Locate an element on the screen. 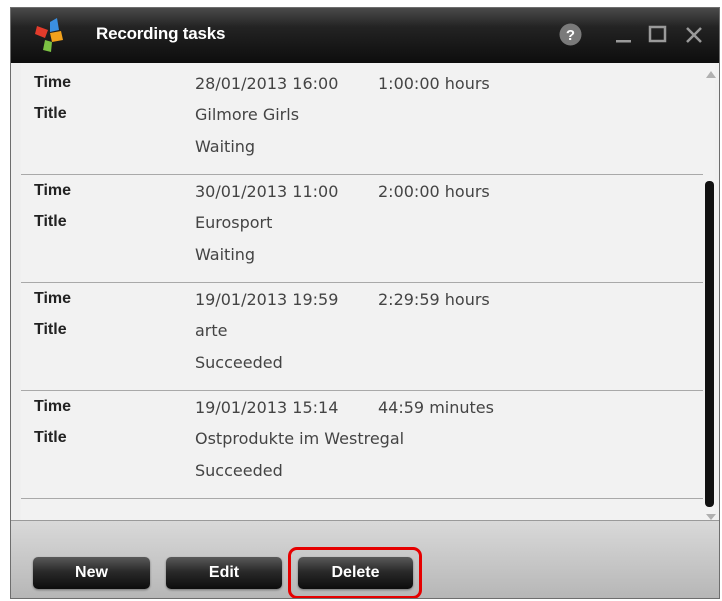 The width and height of the screenshot is (722, 601). task-duration: 1:00:00 hours is located at coordinates (434, 83).